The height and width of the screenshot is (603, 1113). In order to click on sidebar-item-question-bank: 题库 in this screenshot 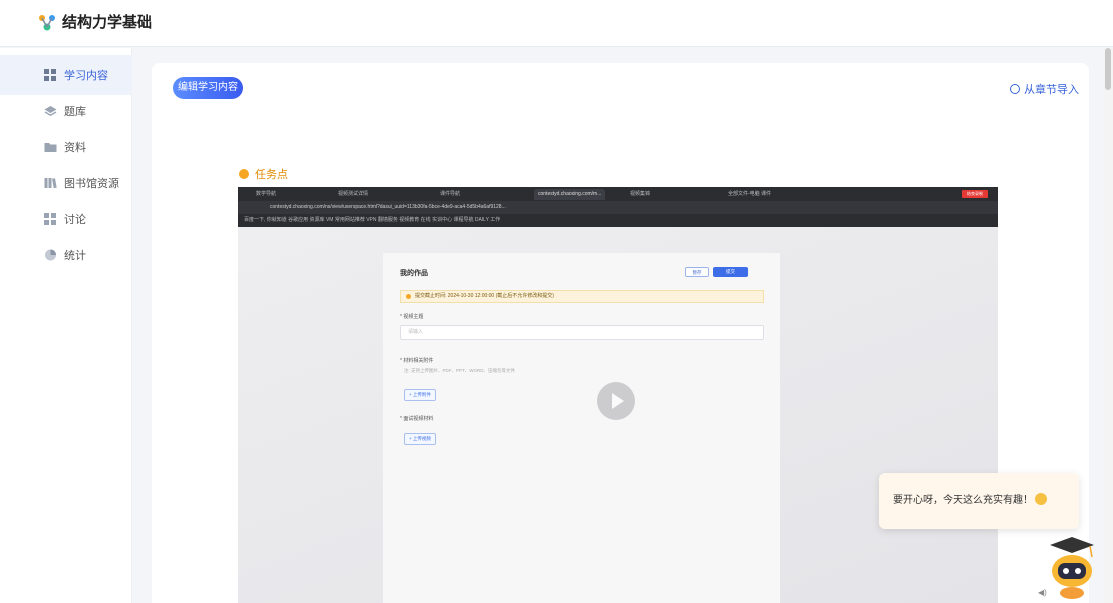, I will do `click(66, 111)`.